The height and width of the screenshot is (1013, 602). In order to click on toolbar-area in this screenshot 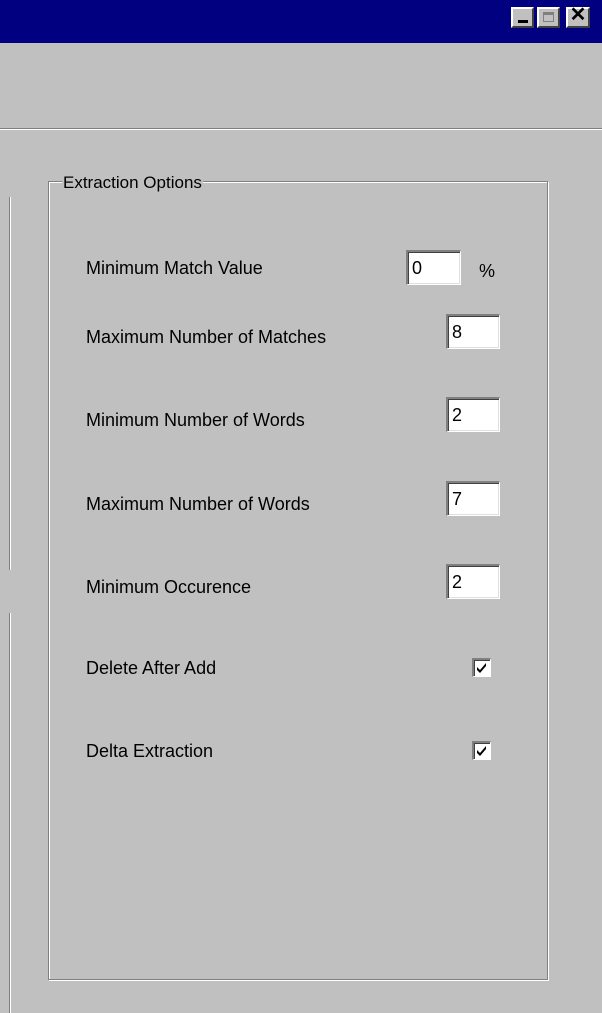, I will do `click(301, 85)`.